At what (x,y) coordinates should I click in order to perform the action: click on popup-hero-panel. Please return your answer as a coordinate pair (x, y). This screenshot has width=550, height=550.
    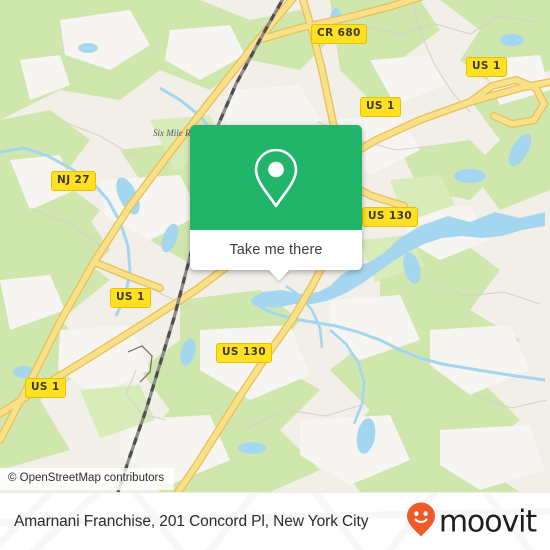
    Looking at the image, I should click on (276, 177).